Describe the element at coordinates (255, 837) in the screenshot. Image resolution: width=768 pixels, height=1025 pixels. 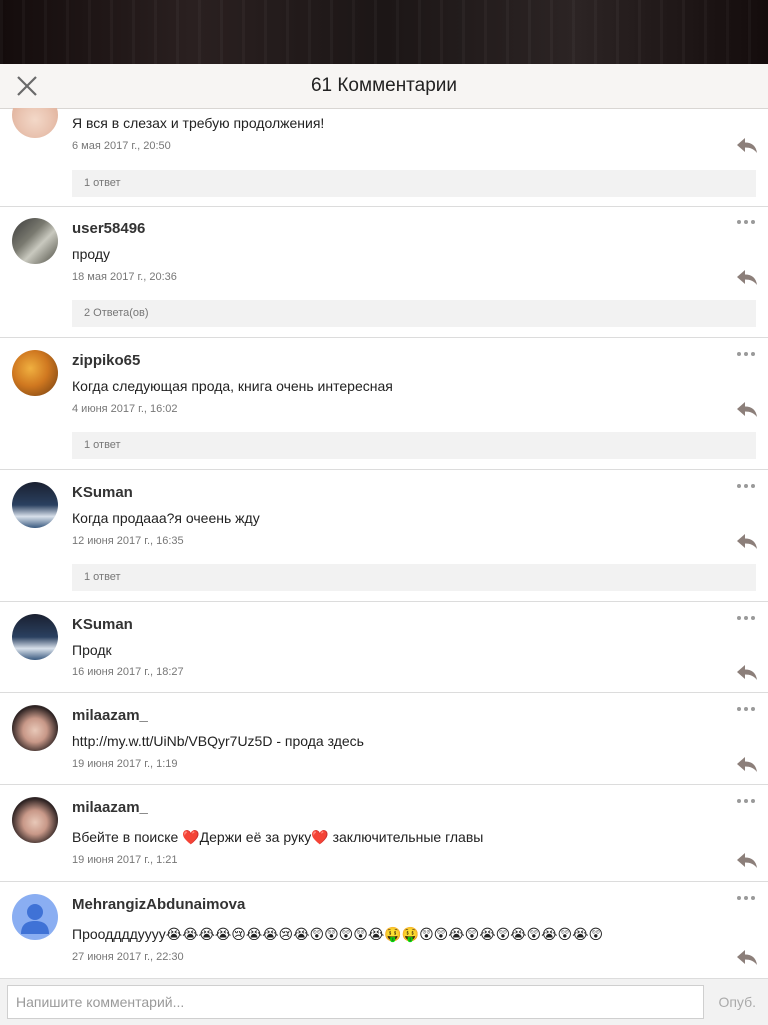
I see `text-part: Держи её за руку` at that location.